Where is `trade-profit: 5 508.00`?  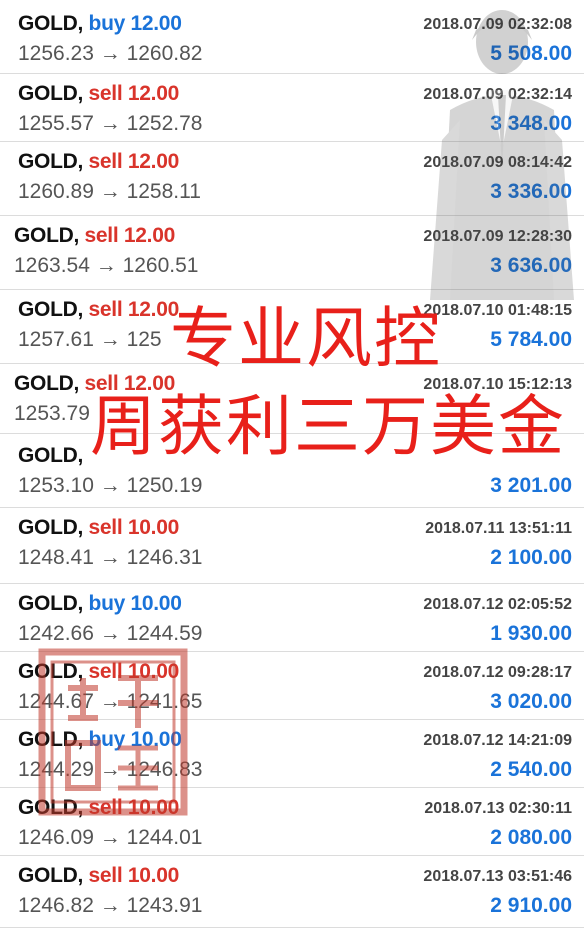 trade-profit: 5 508.00 is located at coordinates (531, 53).